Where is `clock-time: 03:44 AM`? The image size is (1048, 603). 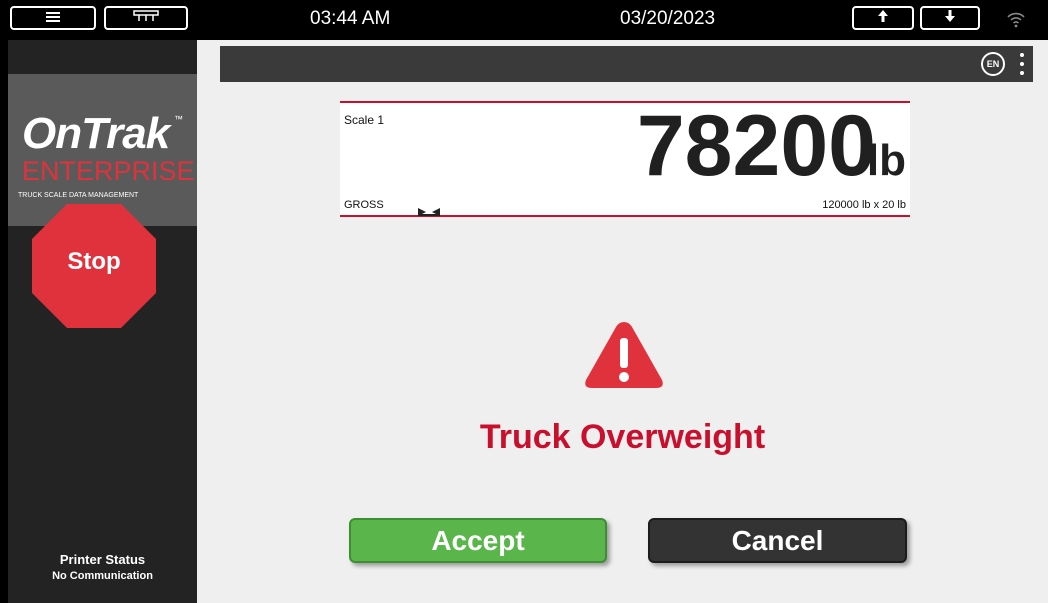
clock-time: 03:44 AM is located at coordinates (350, 18).